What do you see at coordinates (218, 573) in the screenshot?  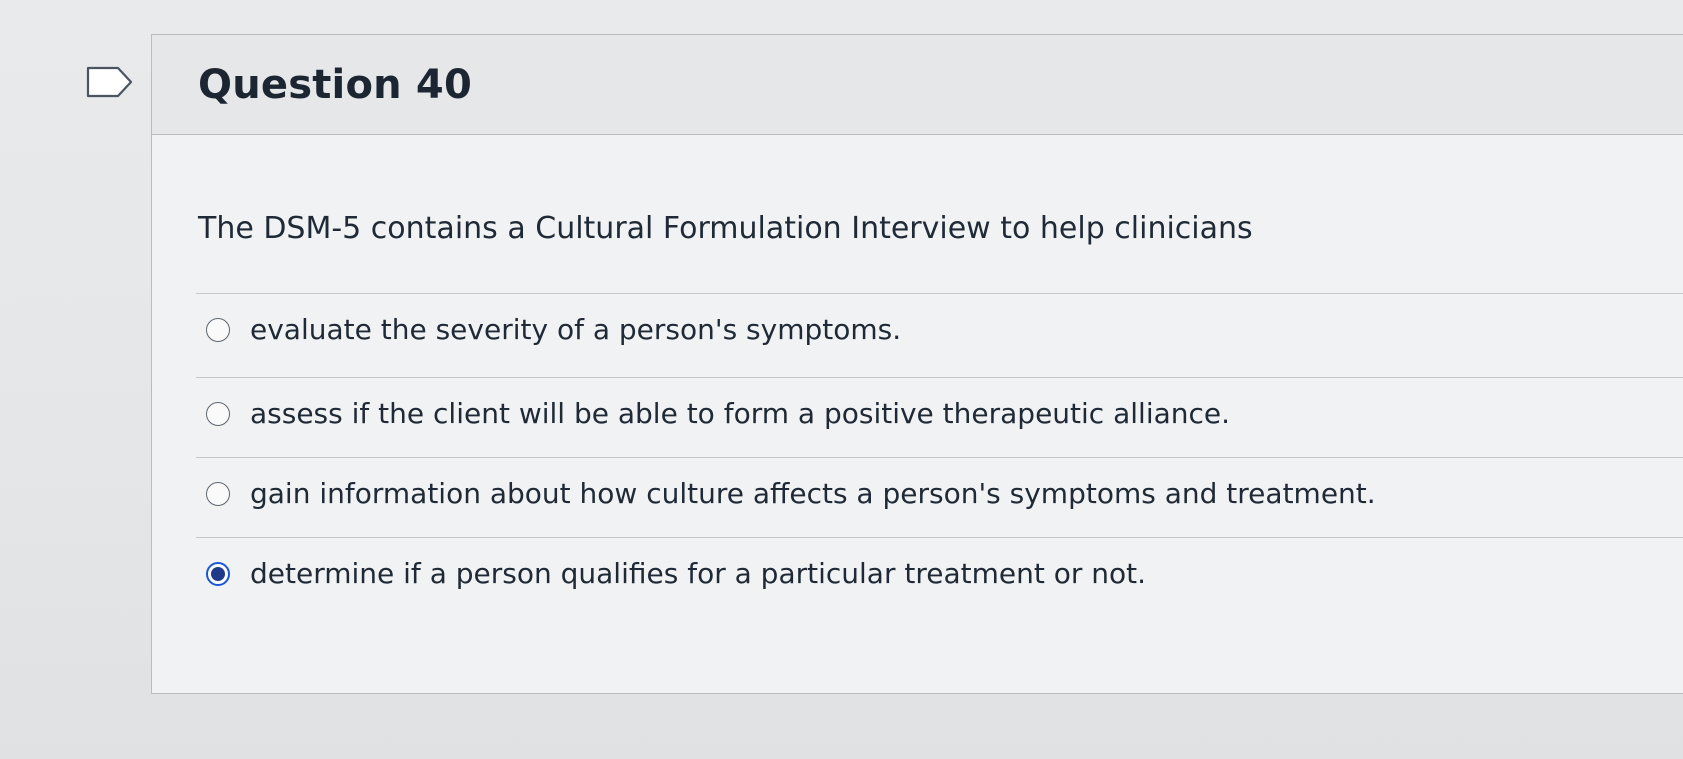 I see `radio-button-selected` at bounding box center [218, 573].